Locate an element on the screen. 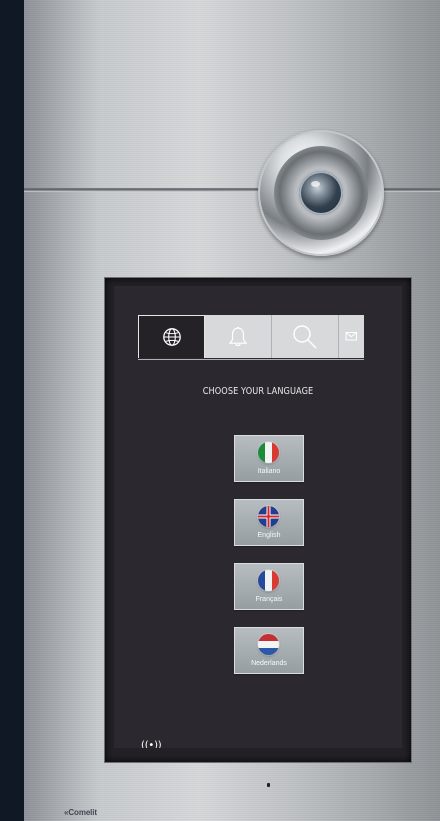  language-prompt: CHOOSE YOUR LANGUAGE is located at coordinates (258, 391).